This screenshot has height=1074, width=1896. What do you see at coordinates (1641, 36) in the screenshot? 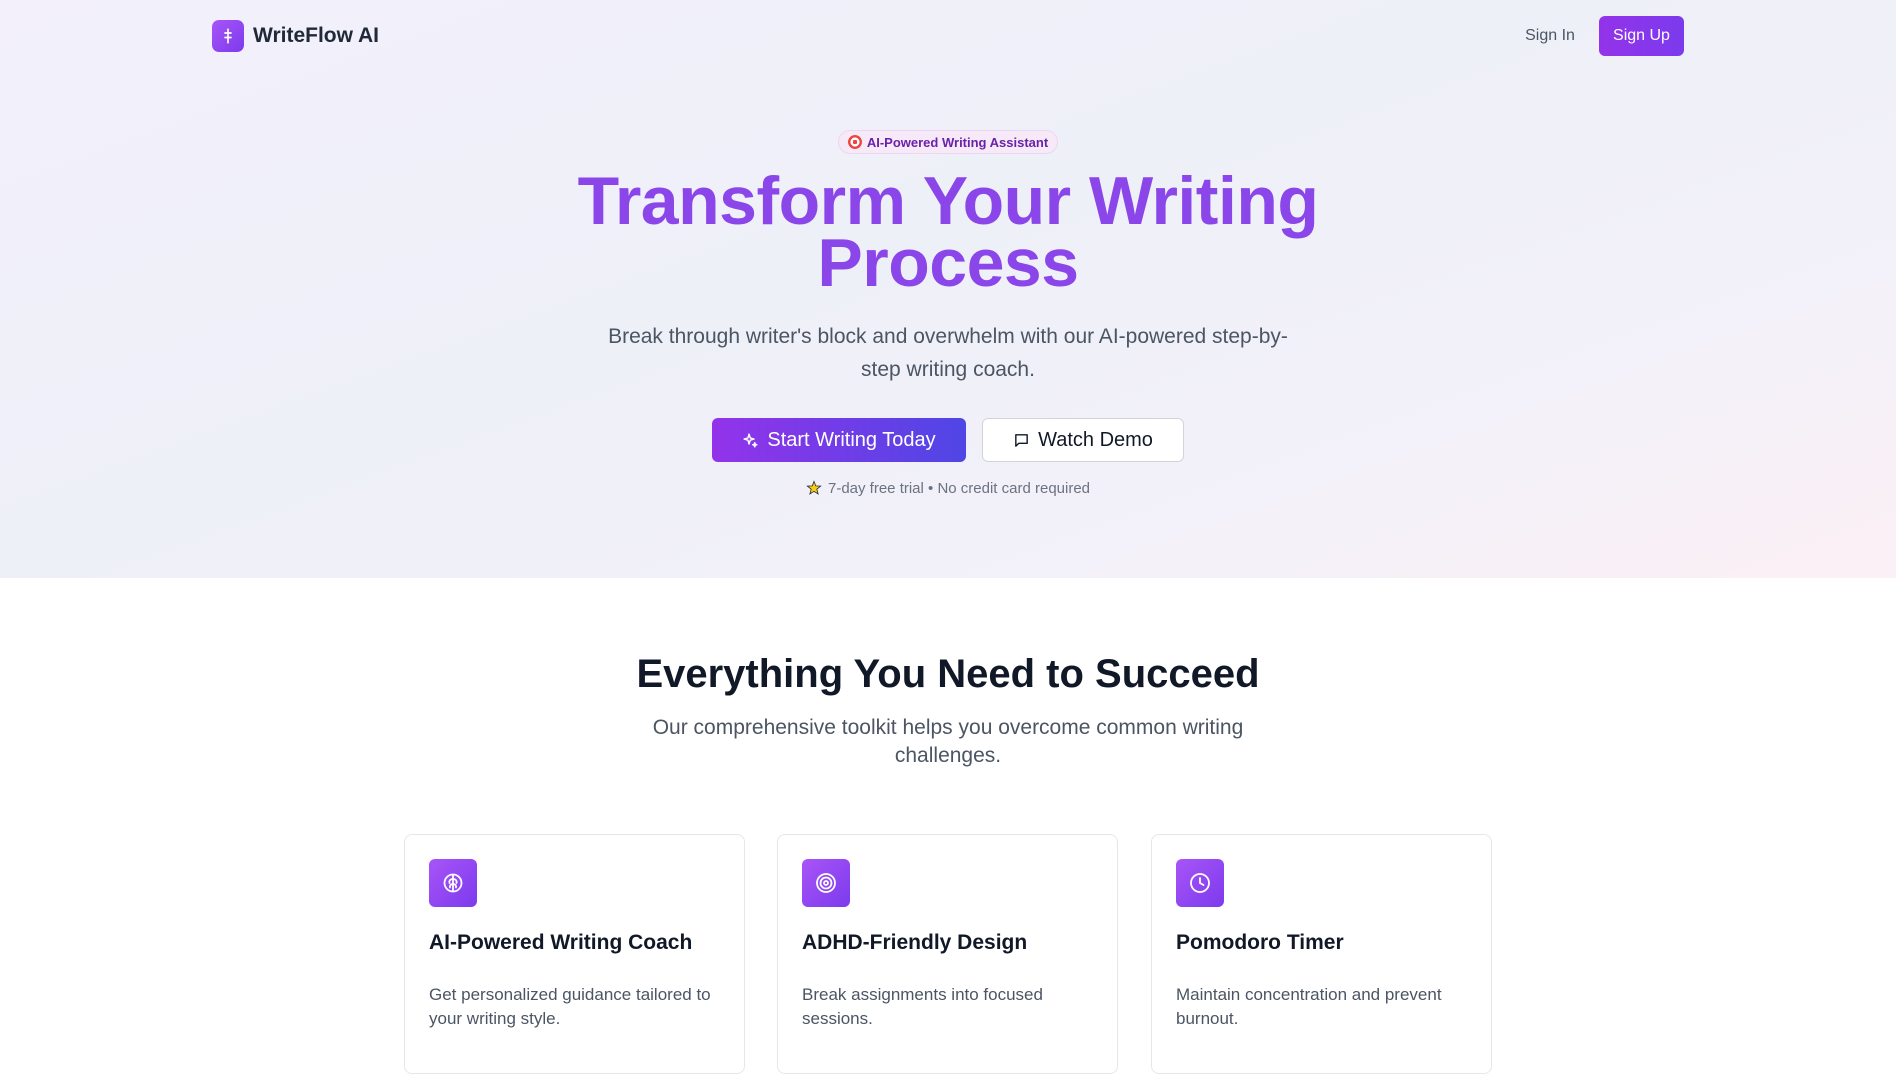
I see `sign-up-button: Sign Up` at bounding box center [1641, 36].